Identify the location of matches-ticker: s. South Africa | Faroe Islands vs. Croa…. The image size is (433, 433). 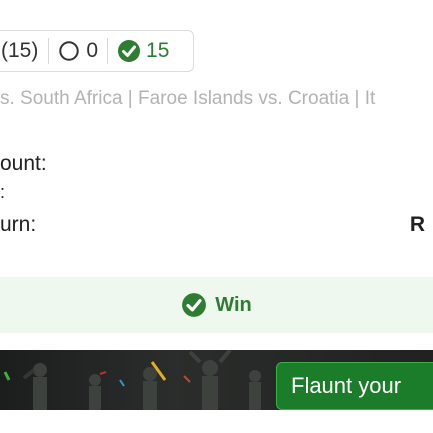
(188, 98).